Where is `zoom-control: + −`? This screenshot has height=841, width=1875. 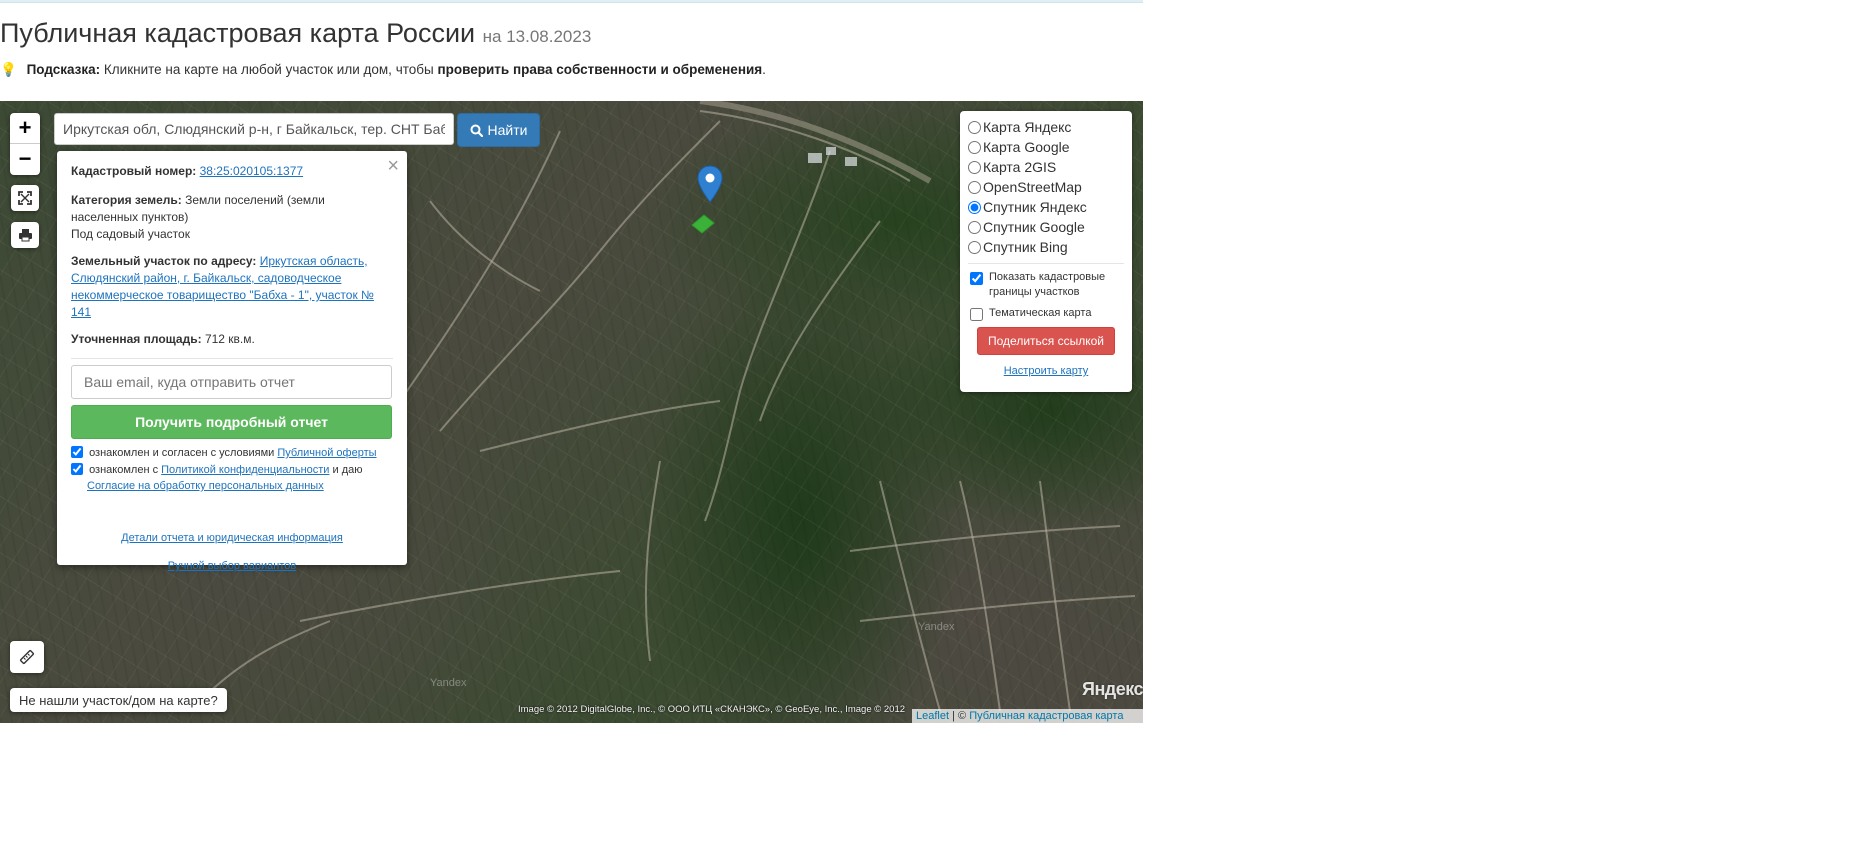
zoom-control: + − is located at coordinates (25, 144).